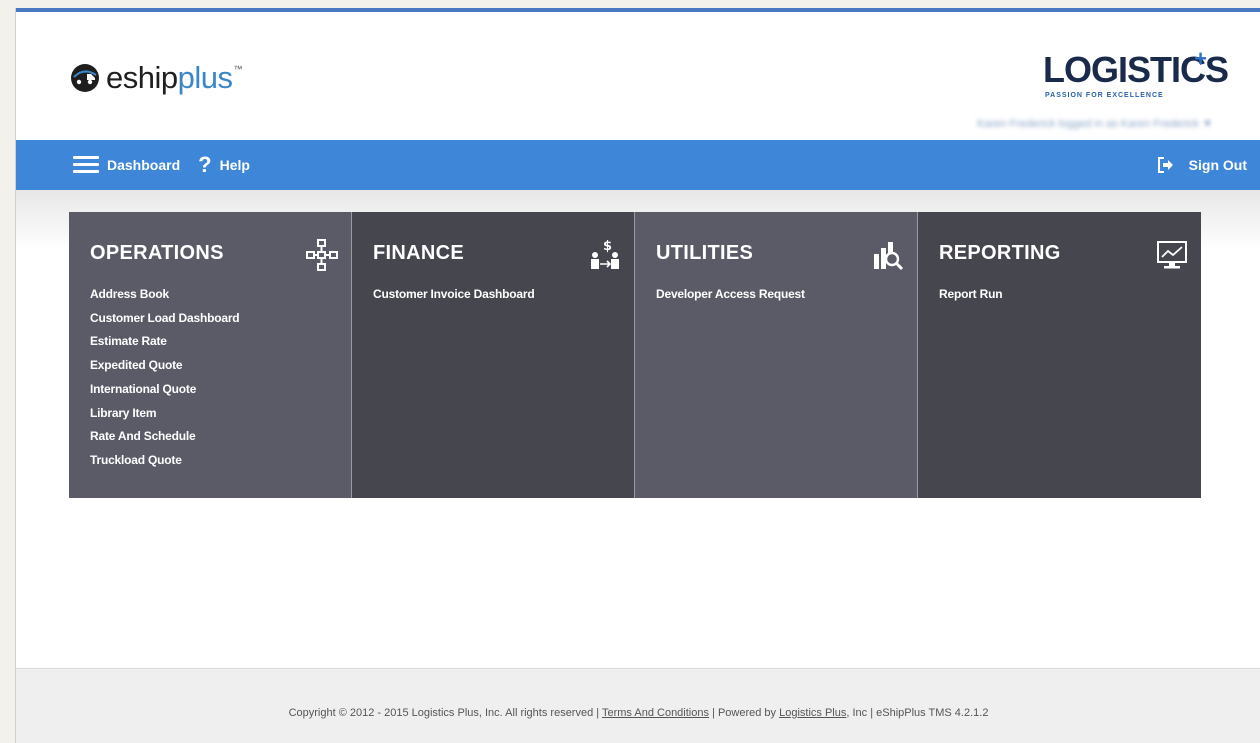 The width and height of the screenshot is (1260, 743). I want to click on truck-logo-icon, so click(85, 78).